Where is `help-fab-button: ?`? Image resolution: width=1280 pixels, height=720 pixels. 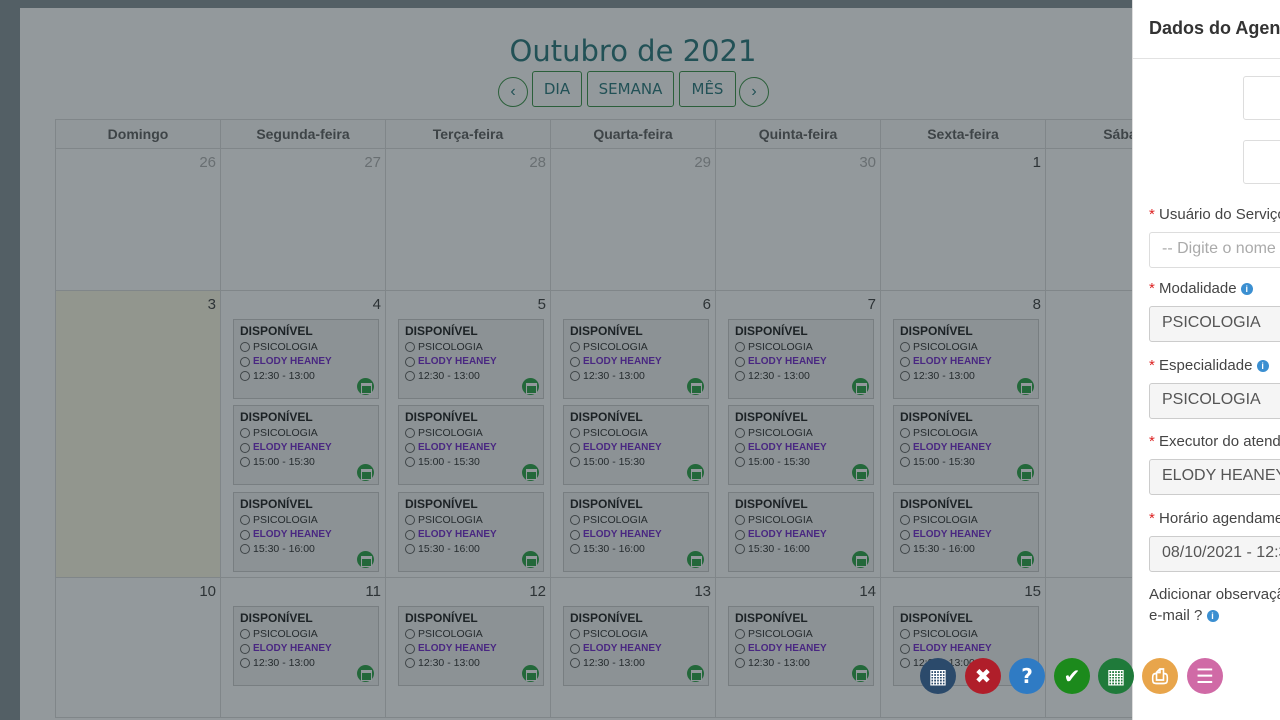 help-fab-button: ? is located at coordinates (1027, 676).